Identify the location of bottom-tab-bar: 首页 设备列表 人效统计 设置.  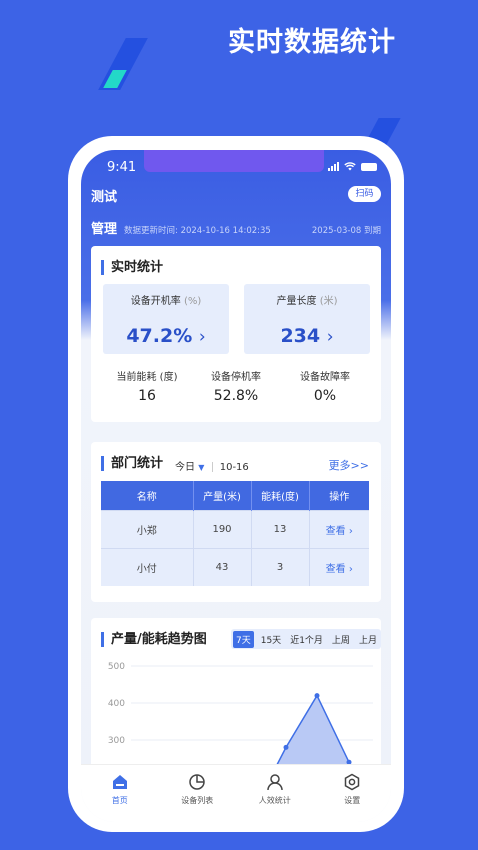
(236, 793).